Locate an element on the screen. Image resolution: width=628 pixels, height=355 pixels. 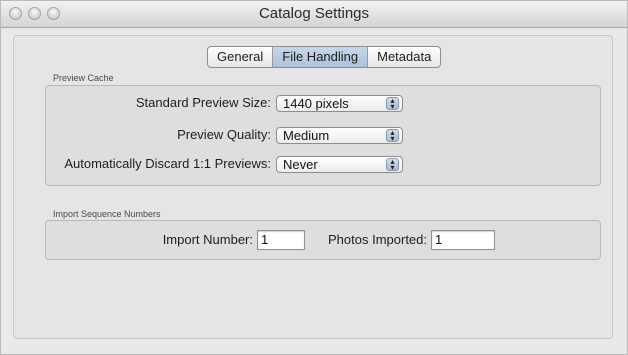
preview-quality-label: Preview Quality: is located at coordinates (224, 134).